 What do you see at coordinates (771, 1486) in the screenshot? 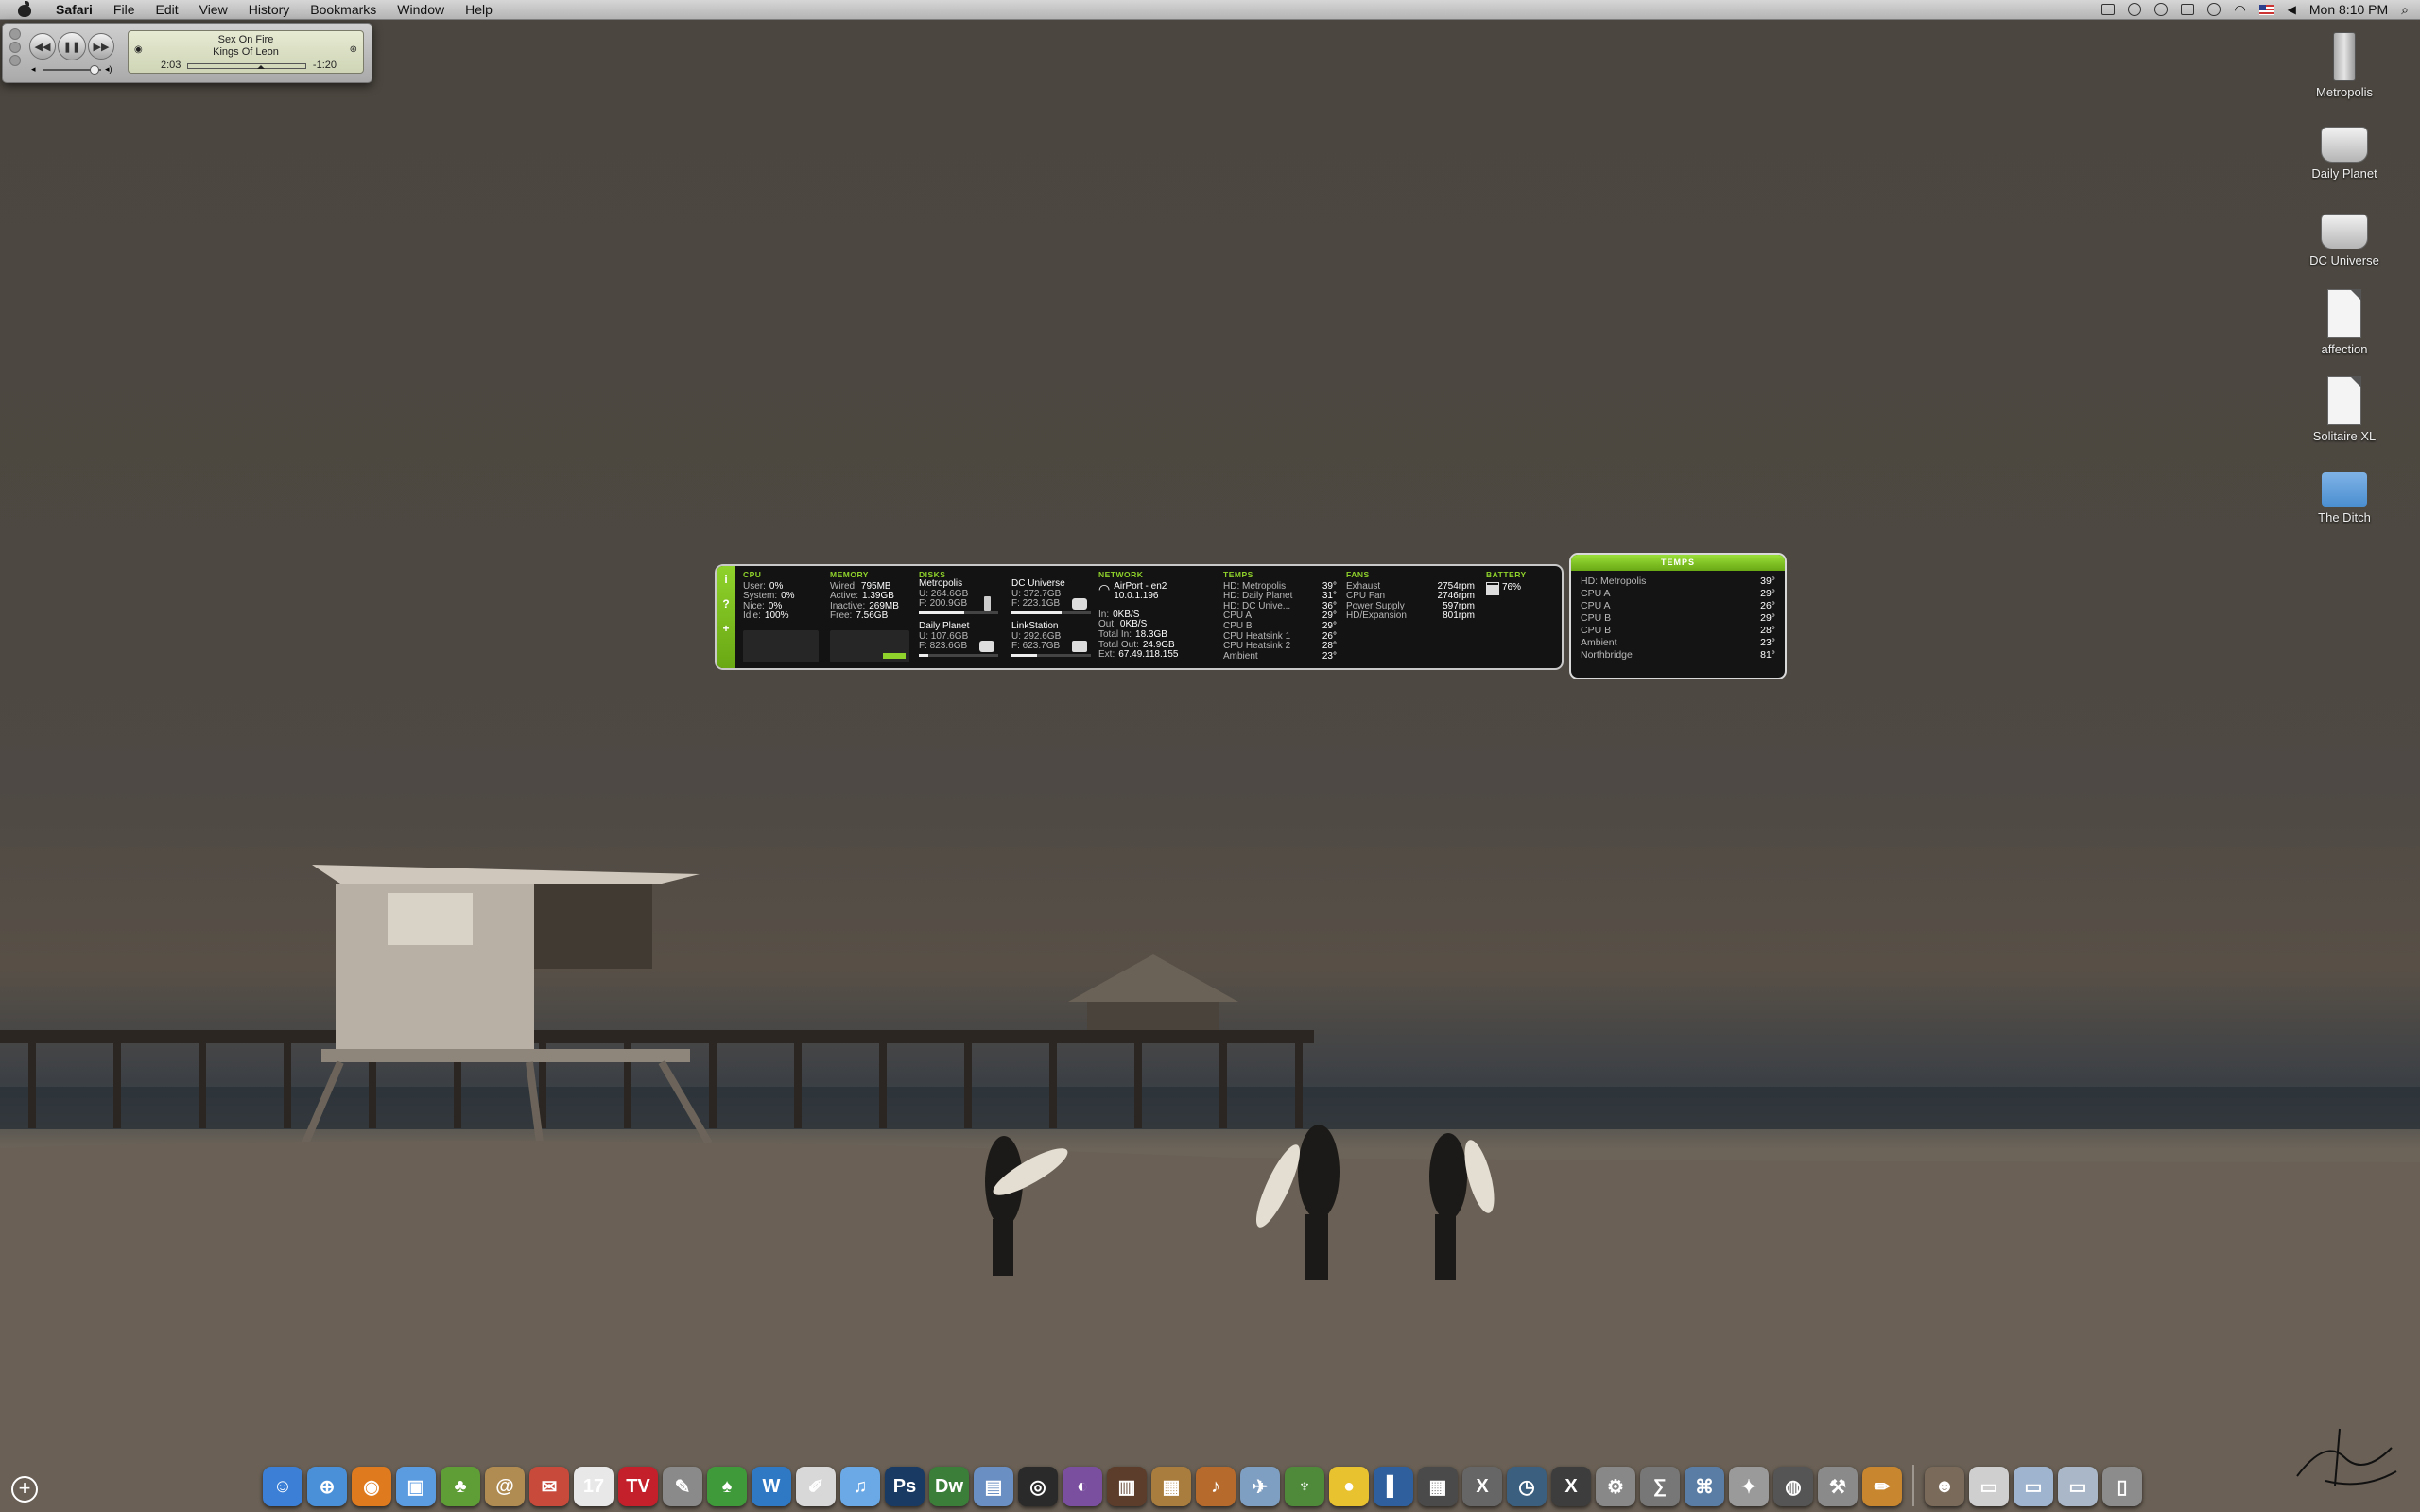
I see `app-blue-icon: W` at bounding box center [771, 1486].